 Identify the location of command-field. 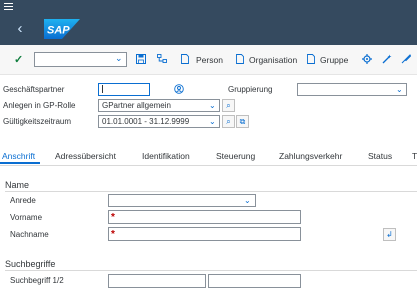
(80, 59).